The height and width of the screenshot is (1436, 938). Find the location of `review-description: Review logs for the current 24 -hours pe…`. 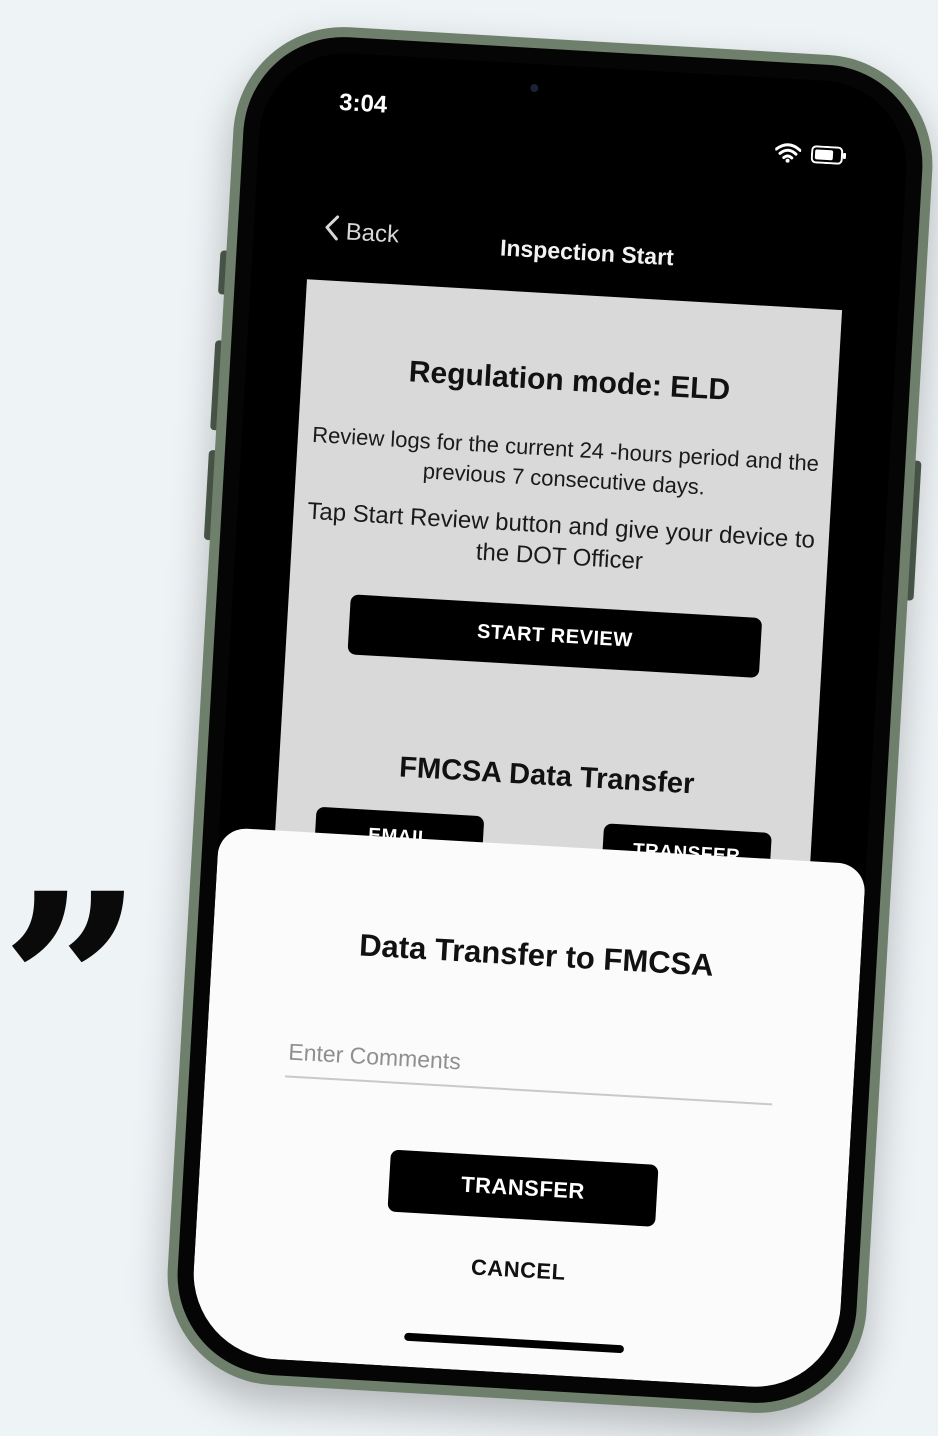

review-description: Review logs for the current 24 -hours pe… is located at coordinates (565, 460).